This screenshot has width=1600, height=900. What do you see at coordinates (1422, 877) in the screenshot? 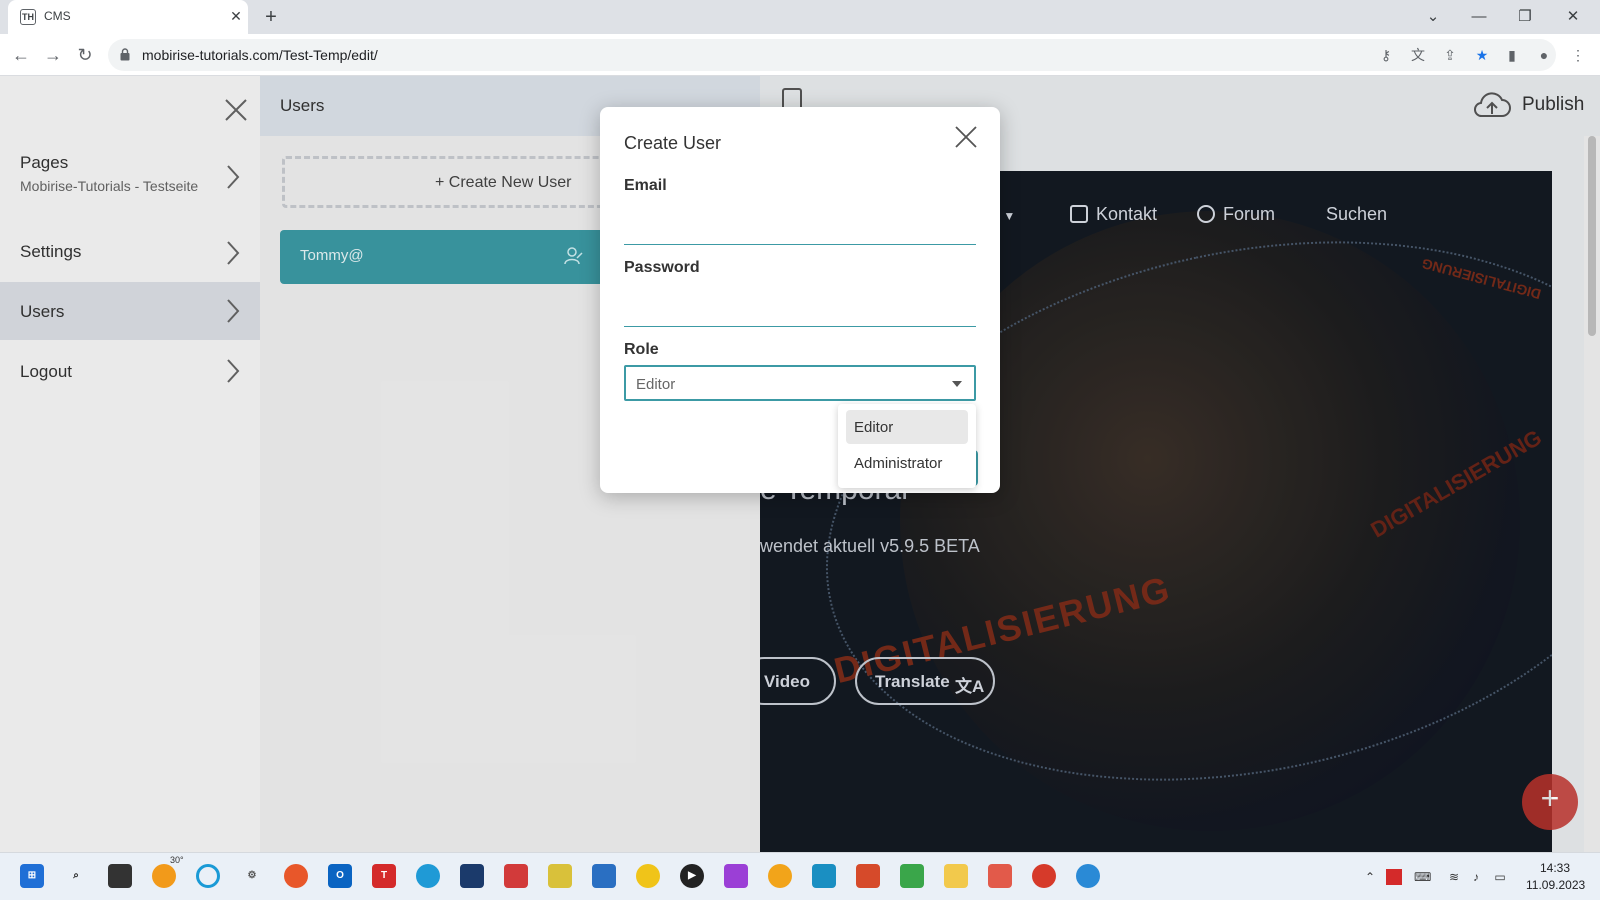
I see `keyboard-icon: ⌨` at bounding box center [1422, 877].